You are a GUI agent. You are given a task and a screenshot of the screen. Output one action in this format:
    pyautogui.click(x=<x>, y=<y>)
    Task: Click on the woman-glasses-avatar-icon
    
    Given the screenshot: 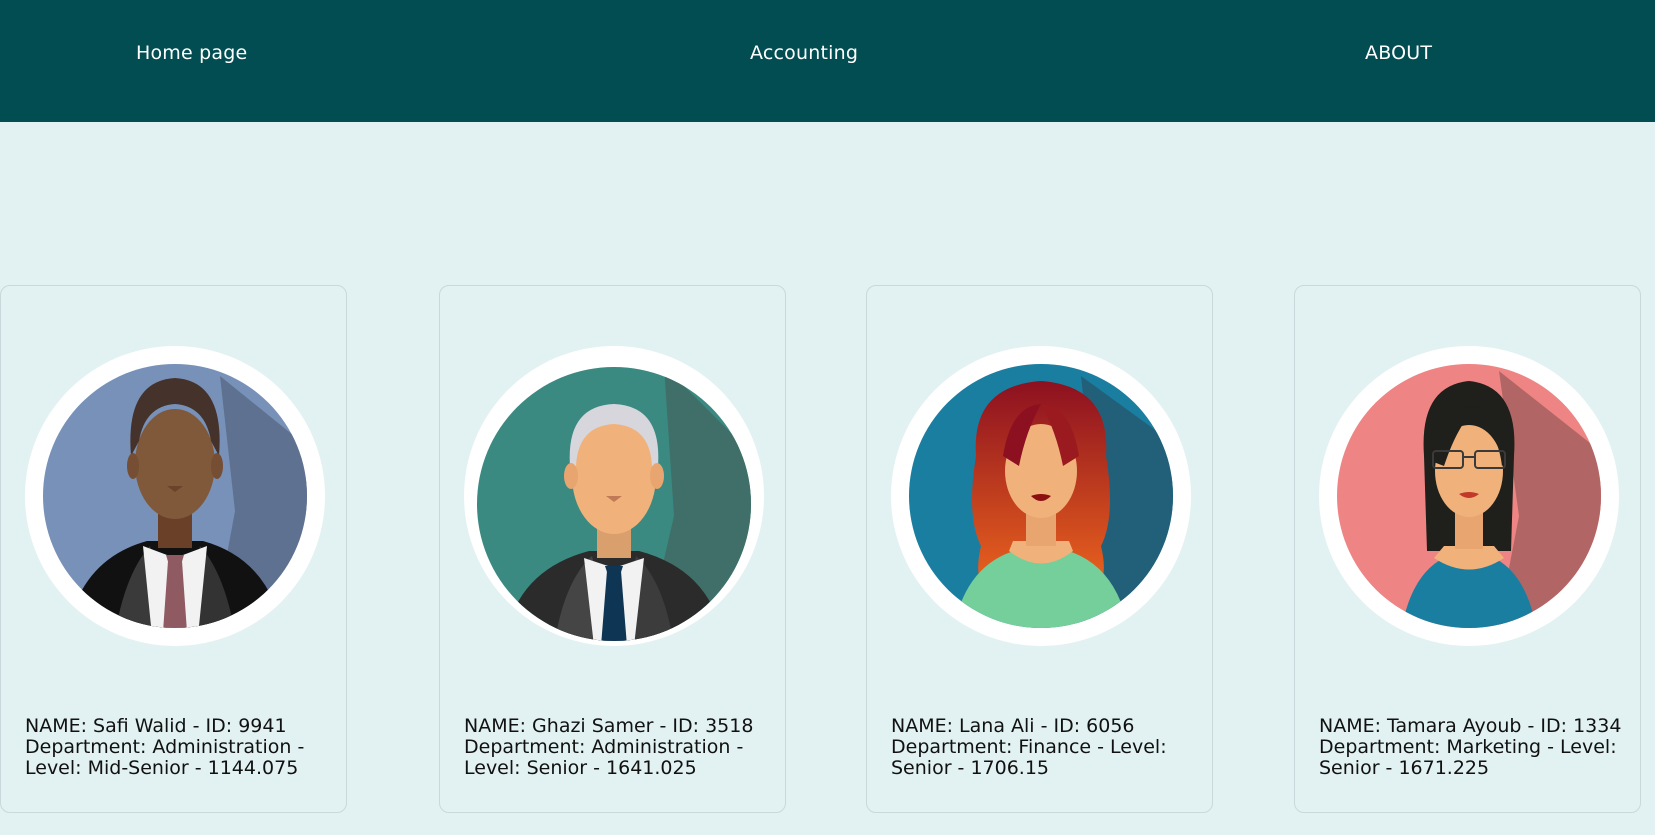 What is the action you would take?
    pyautogui.click(x=1469, y=496)
    